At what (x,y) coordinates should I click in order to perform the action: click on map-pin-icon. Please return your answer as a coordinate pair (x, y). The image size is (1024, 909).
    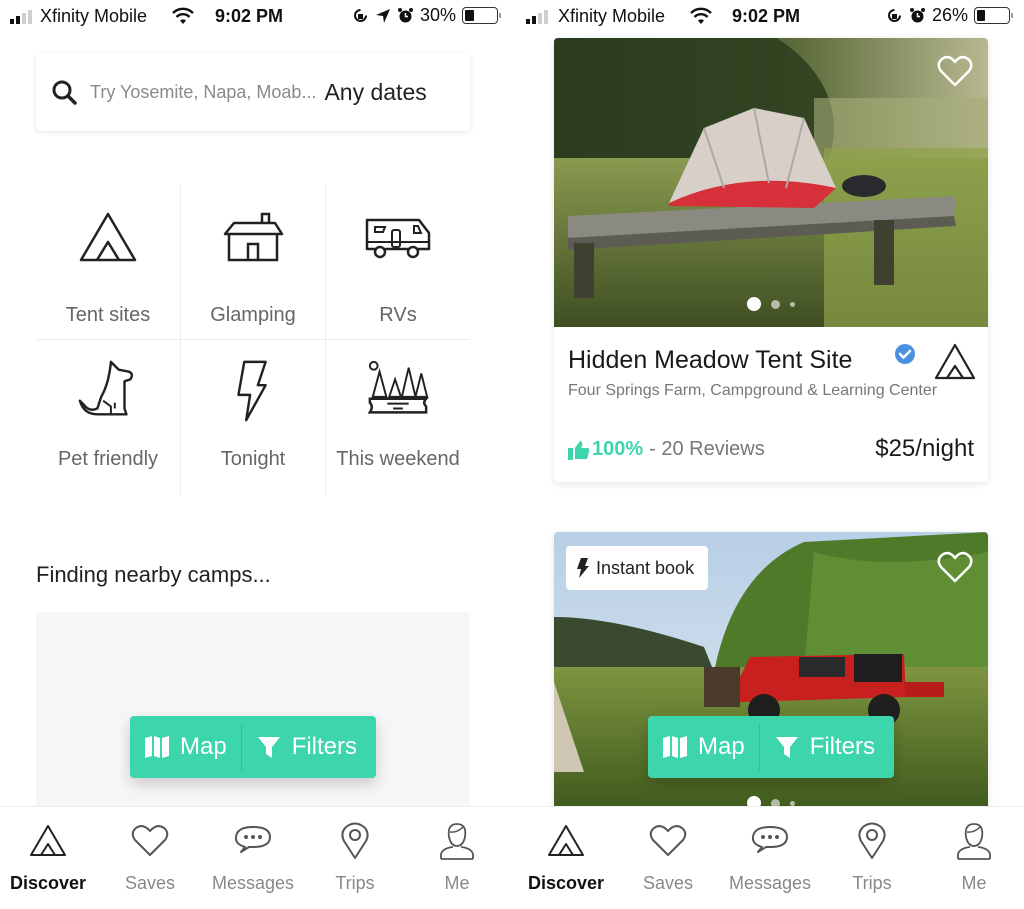
    Looking at the image, I should click on (355, 840).